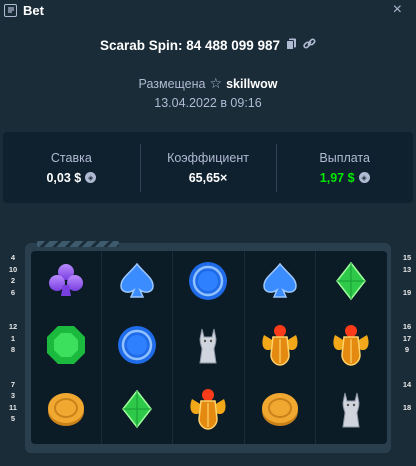  Describe the element at coordinates (13, 292) in the screenshot. I see `payline-number: 6` at that location.